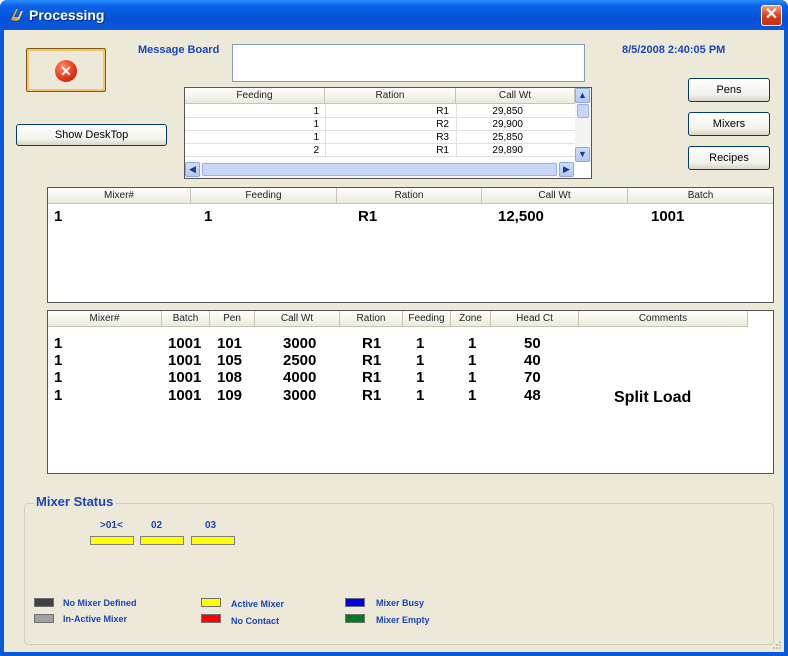 This screenshot has height=656, width=788. I want to click on window-title: Processing, so click(67, 15).